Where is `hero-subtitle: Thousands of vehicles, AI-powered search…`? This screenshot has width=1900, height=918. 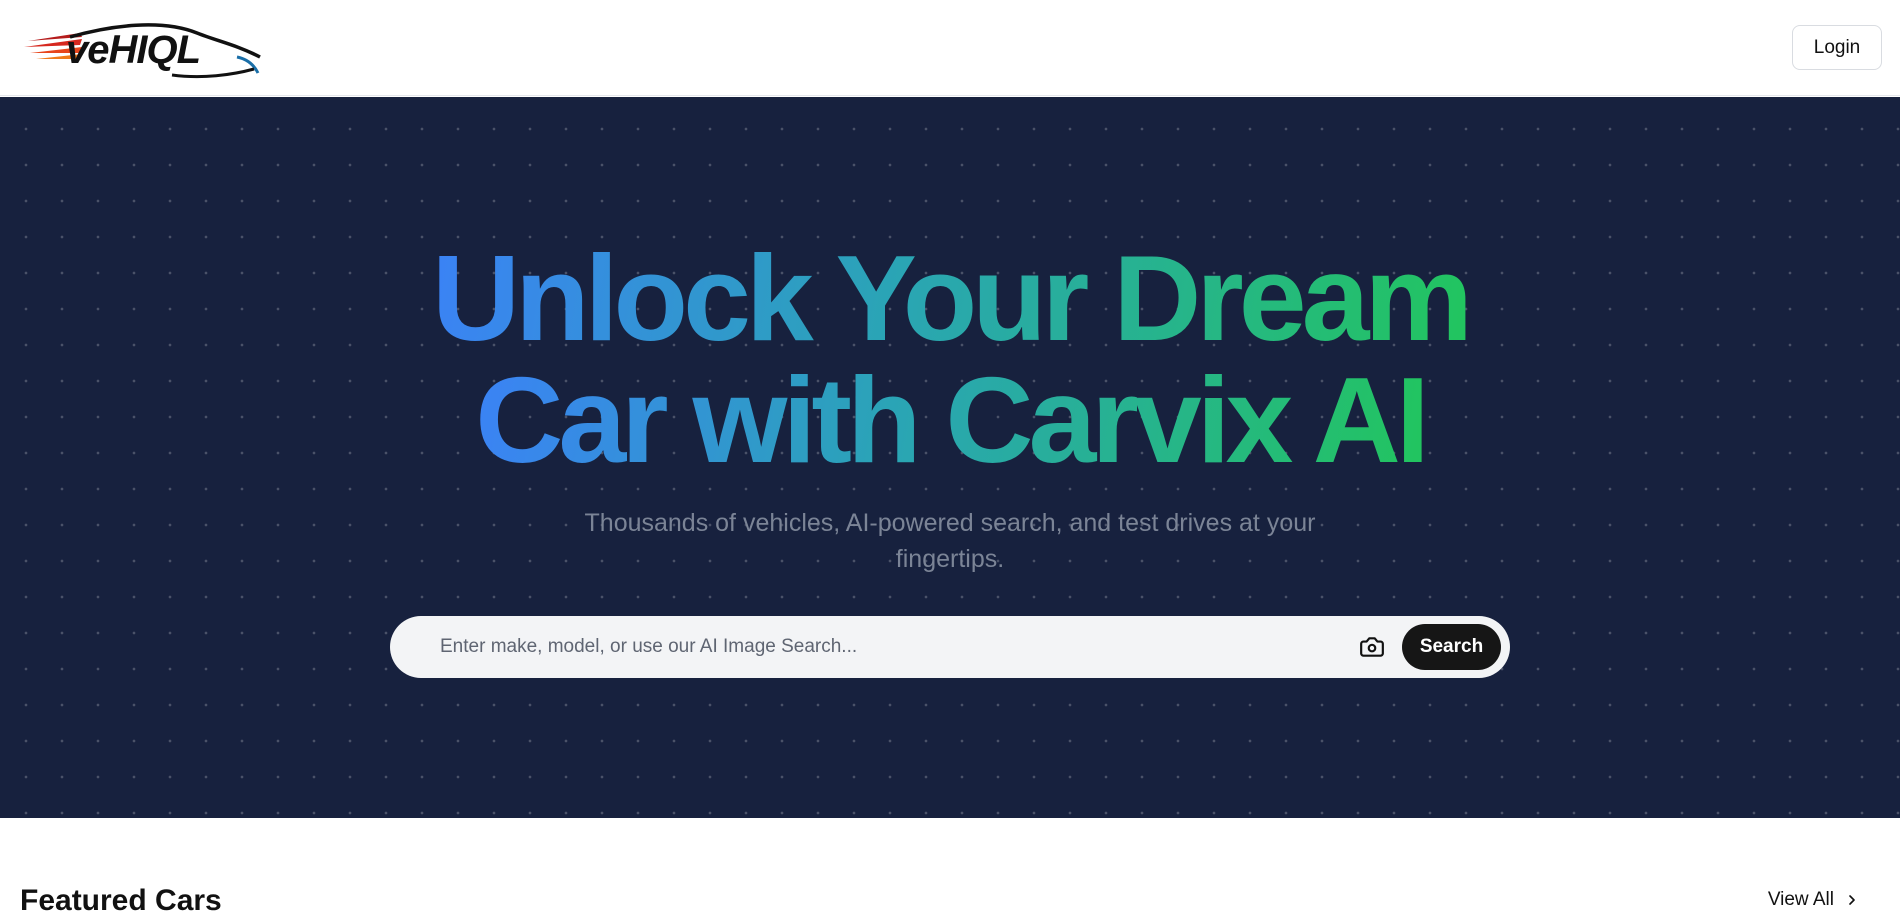
hero-subtitle: Thousands of vehicles, AI-powered search… is located at coordinates (950, 541).